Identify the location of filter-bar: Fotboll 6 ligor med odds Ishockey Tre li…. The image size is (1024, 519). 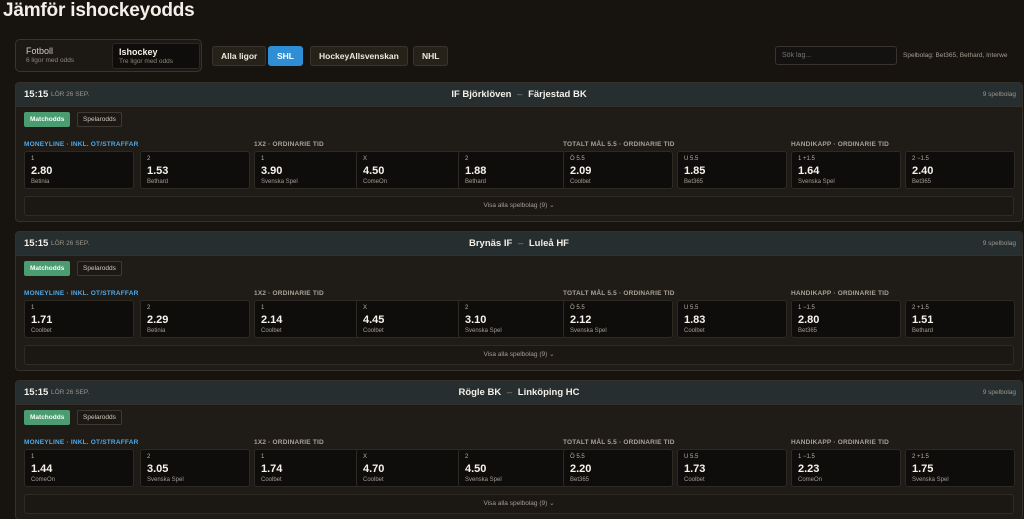
(519, 56).